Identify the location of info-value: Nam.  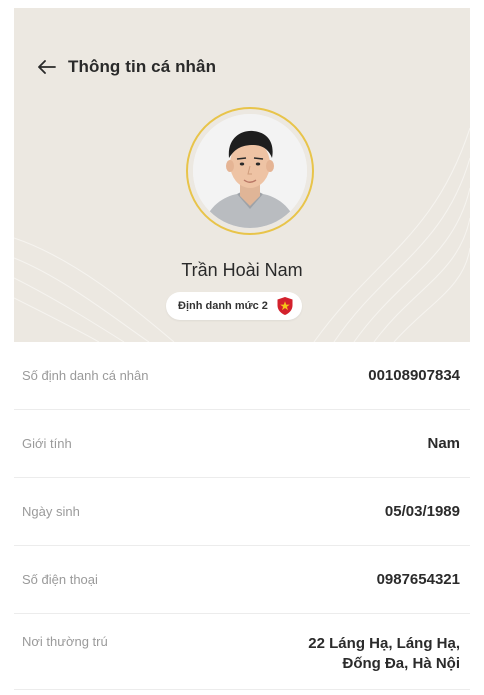
(443, 443).